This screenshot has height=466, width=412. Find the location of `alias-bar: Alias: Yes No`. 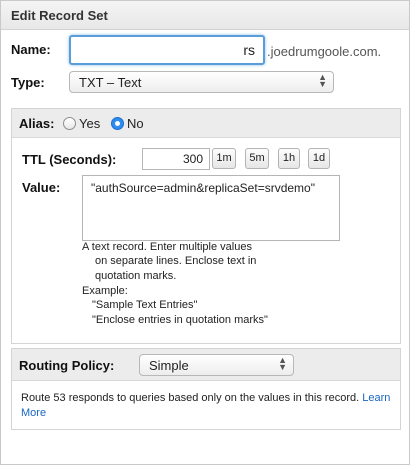

alias-bar: Alias: Yes No is located at coordinates (206, 123).